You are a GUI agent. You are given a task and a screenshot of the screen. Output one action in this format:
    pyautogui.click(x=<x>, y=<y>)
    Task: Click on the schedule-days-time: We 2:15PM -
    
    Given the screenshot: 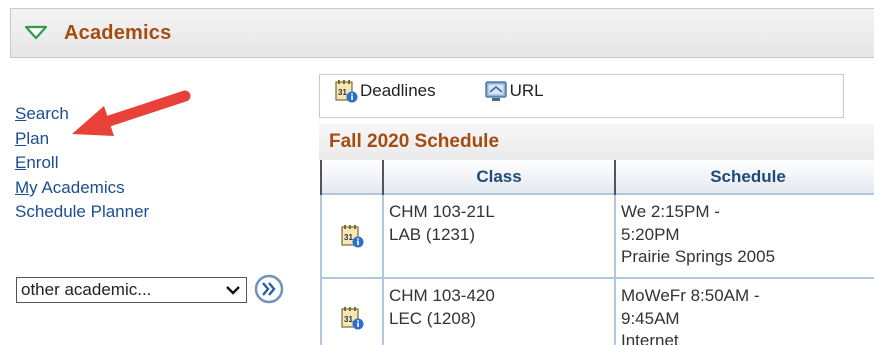 What is the action you would take?
    pyautogui.click(x=670, y=211)
    